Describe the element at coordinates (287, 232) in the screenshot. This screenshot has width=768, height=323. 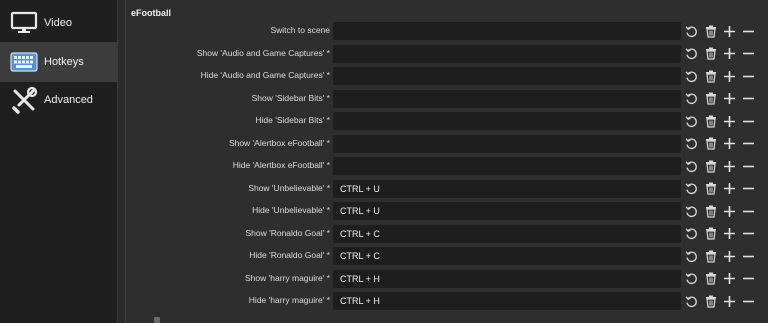
I see `hotkey-label: Show 'Ronaldo Goal' *` at that location.